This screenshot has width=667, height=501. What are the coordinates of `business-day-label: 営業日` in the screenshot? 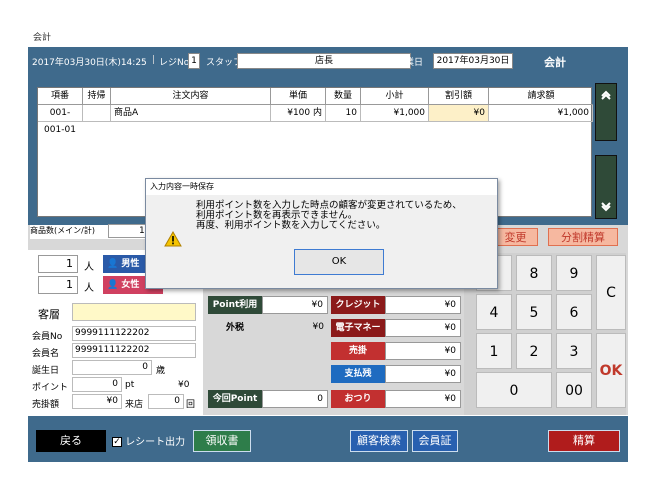 It's located at (410, 63).